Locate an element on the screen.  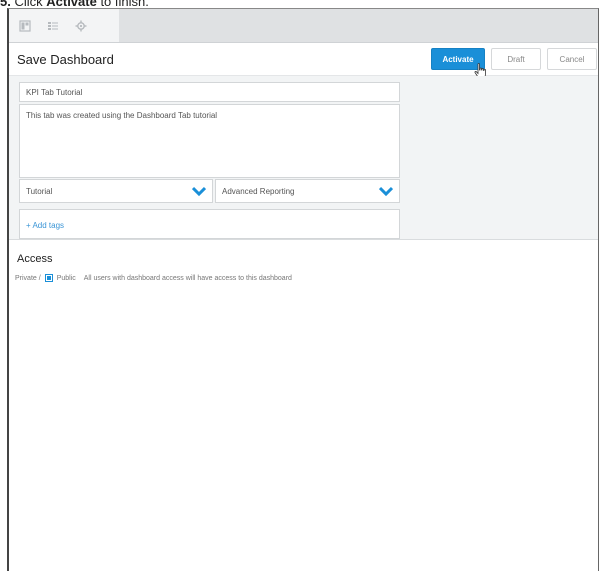
instruction-caption: 5. Click Activate to finish. is located at coordinates (74, 4).